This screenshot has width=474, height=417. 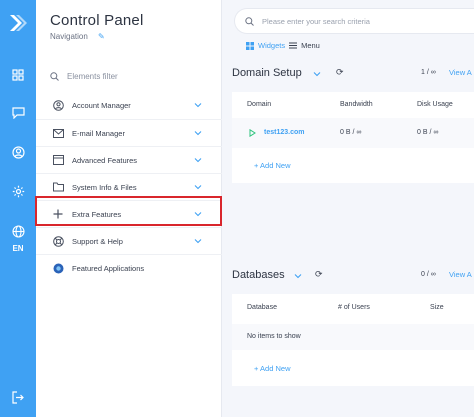 I want to click on databases-view-all-link: View A, so click(x=460, y=274).